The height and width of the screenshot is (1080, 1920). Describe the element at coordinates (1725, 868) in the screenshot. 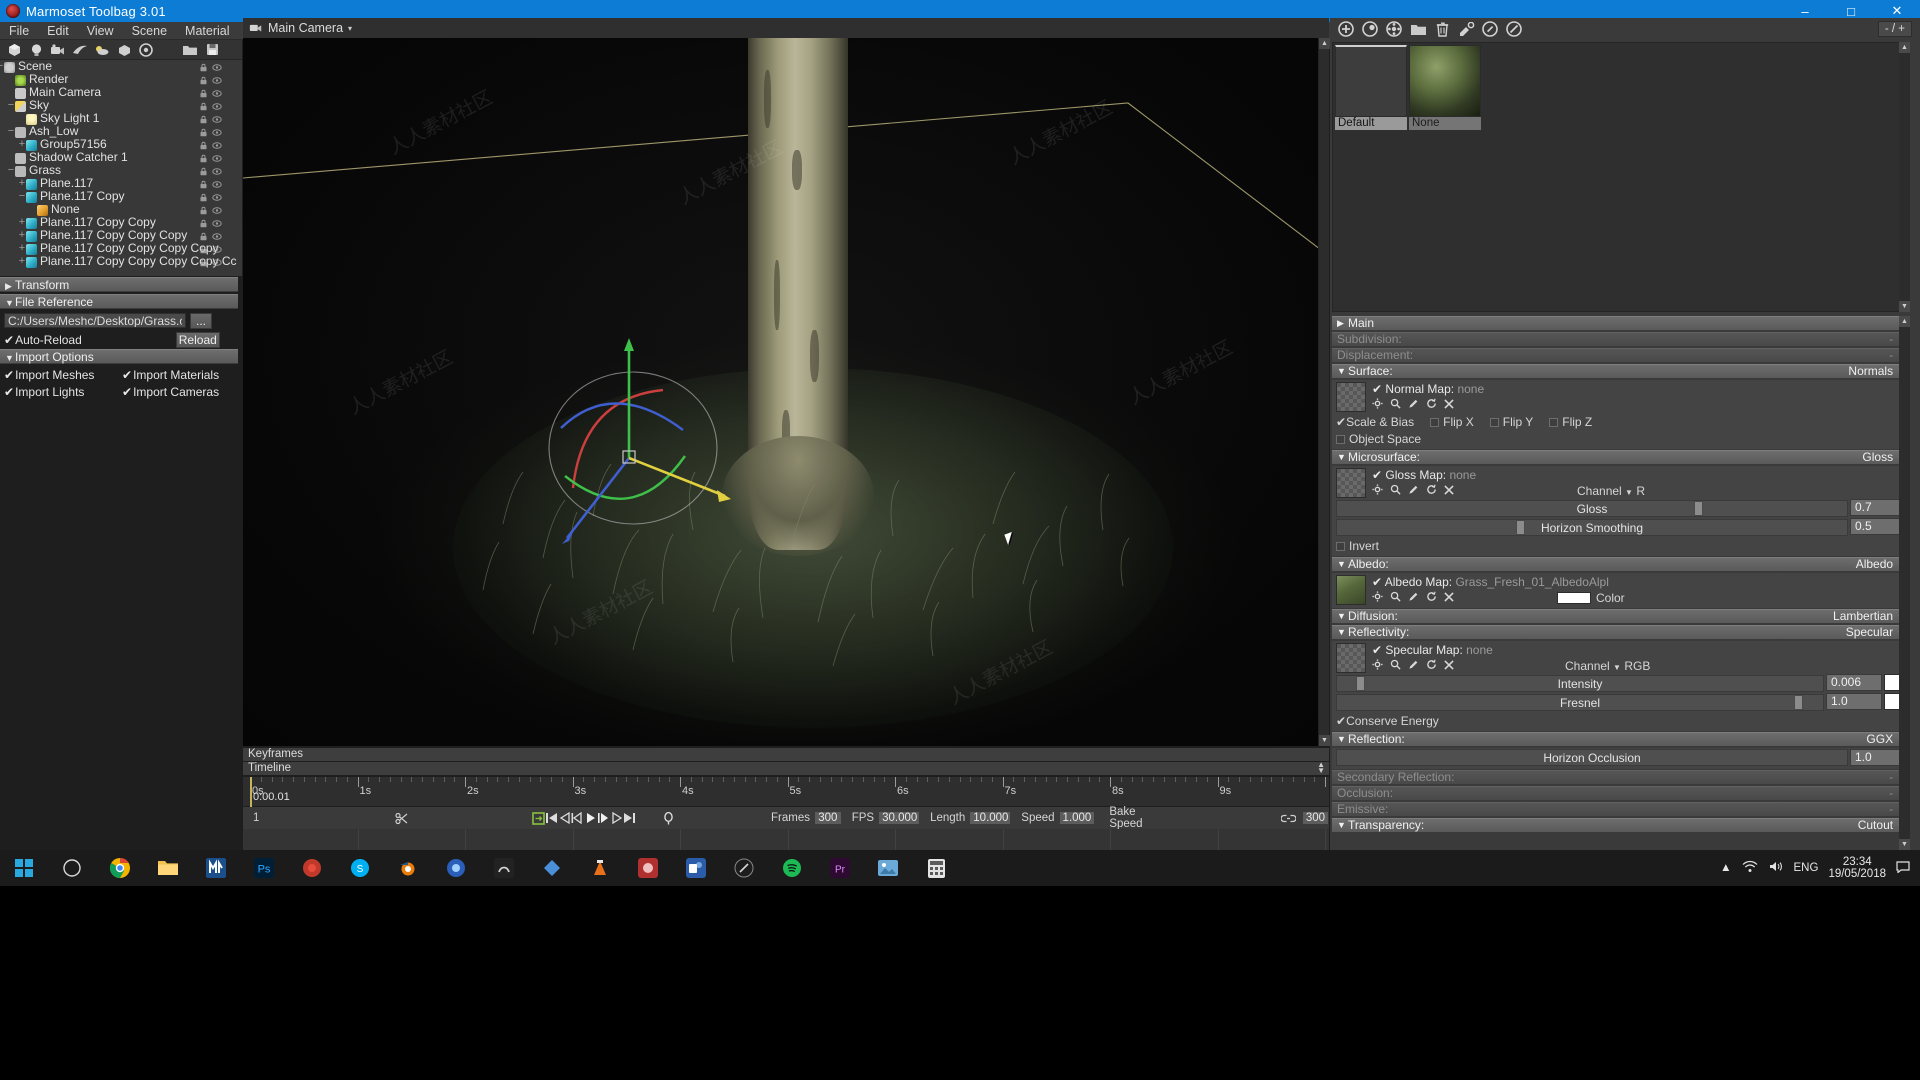

I see `chevron-up-icon: ▲` at that location.